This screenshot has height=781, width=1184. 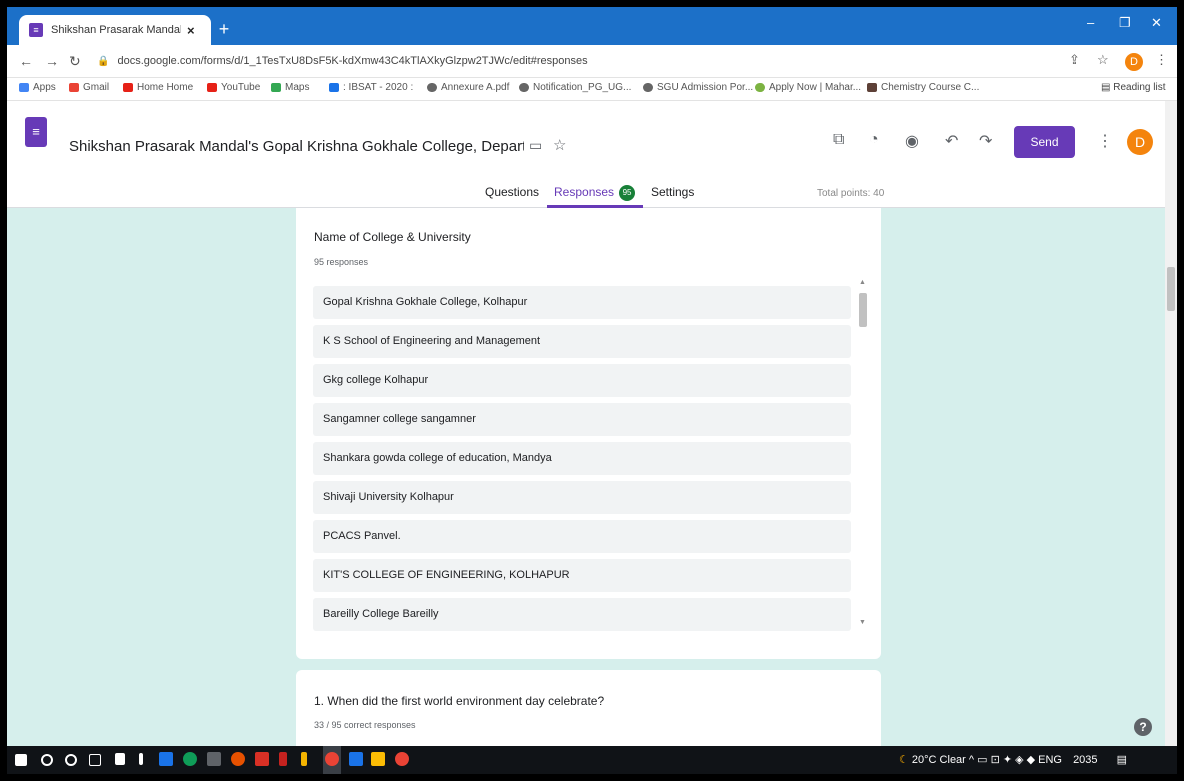 I want to click on new-tab-button: +, so click(x=224, y=30).